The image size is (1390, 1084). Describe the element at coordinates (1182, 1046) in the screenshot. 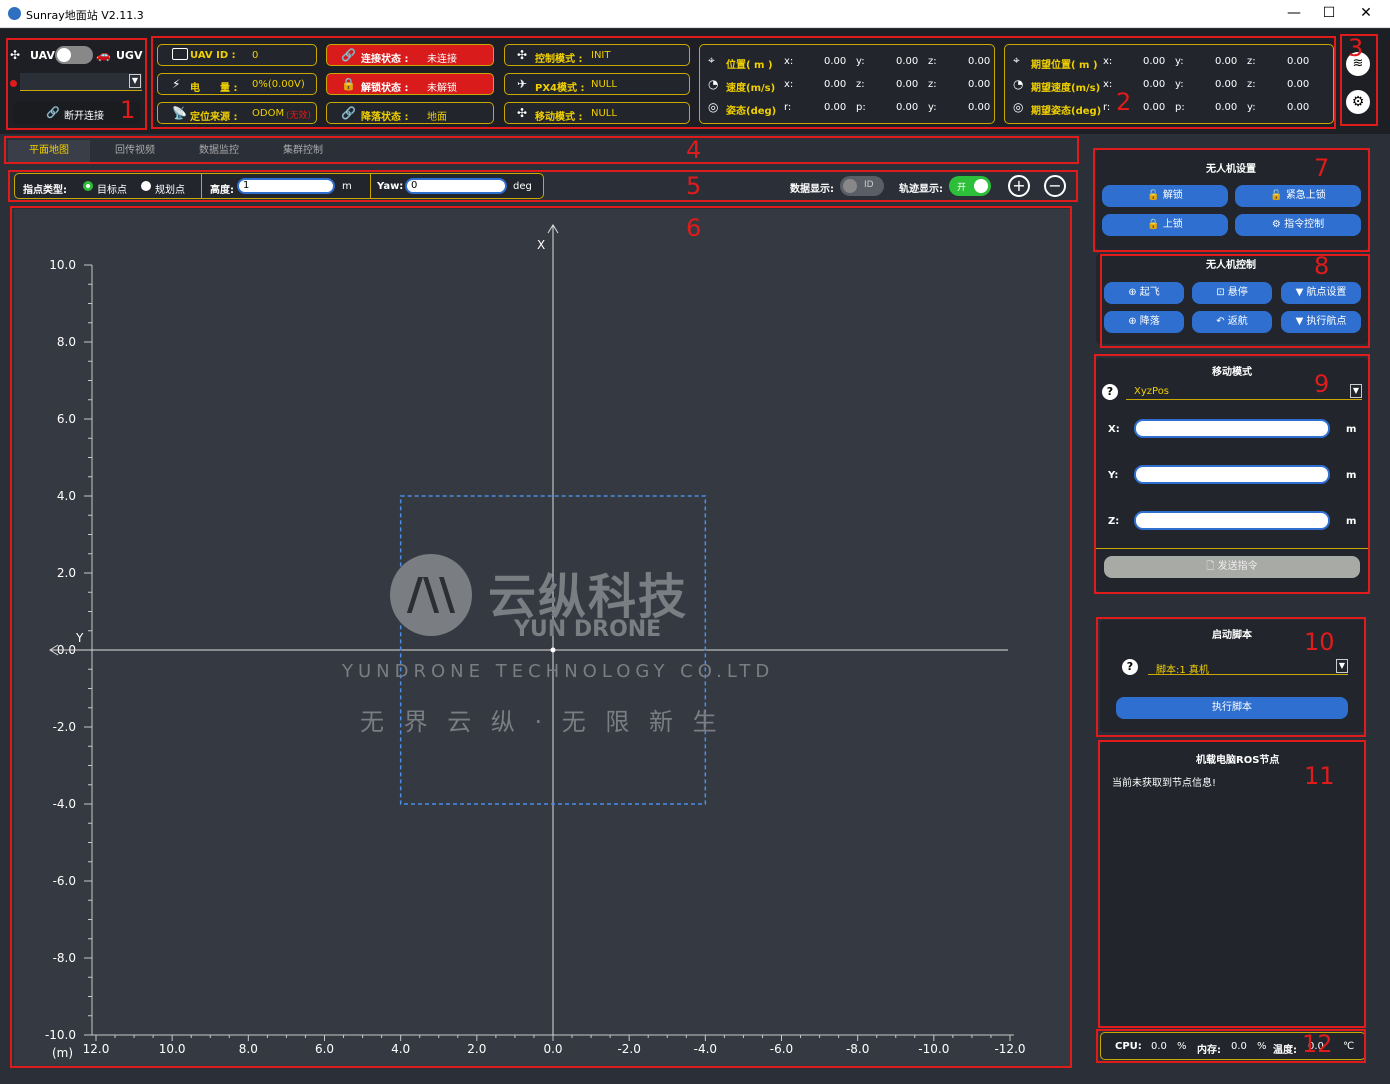

I see `cpu-unit: %` at that location.